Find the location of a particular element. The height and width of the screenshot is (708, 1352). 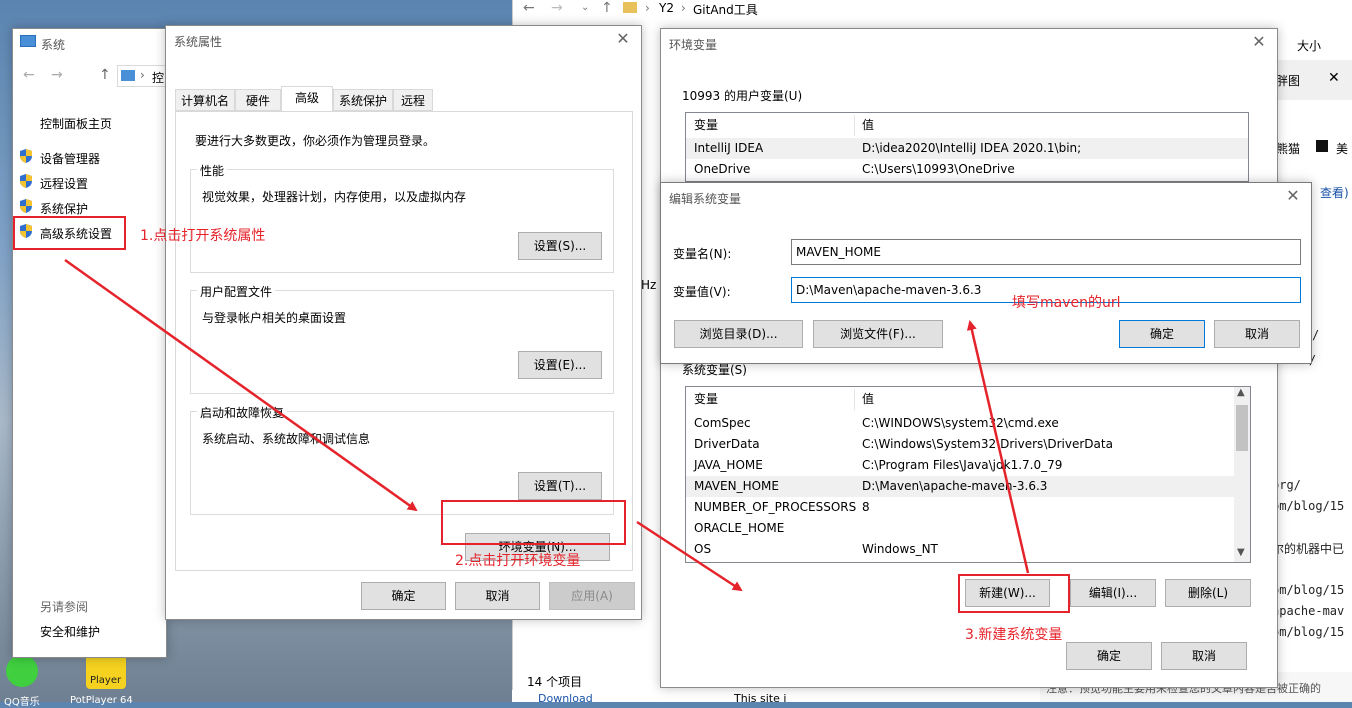

arrow-to-env-dialog is located at coordinates (689, 556).